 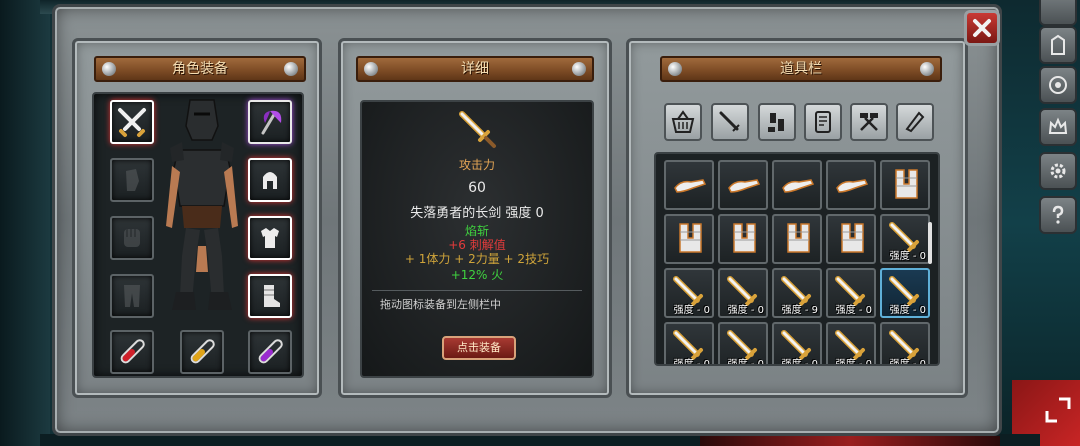 I want to click on side-door-button, so click(x=1058, y=45).